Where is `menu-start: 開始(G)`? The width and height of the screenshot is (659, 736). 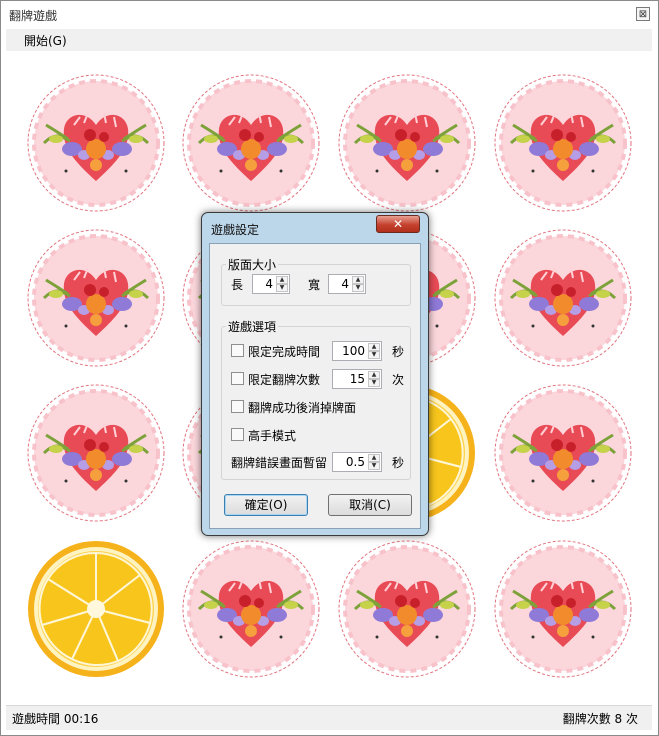 menu-start: 開始(G) is located at coordinates (45, 40).